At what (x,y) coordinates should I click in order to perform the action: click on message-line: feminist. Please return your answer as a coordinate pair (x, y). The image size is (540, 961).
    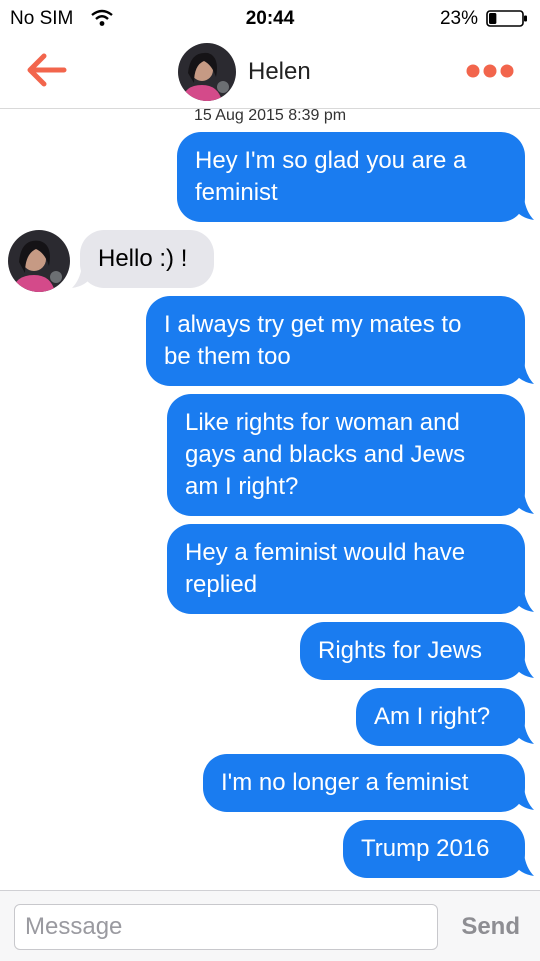
    Looking at the image, I should click on (236, 192).